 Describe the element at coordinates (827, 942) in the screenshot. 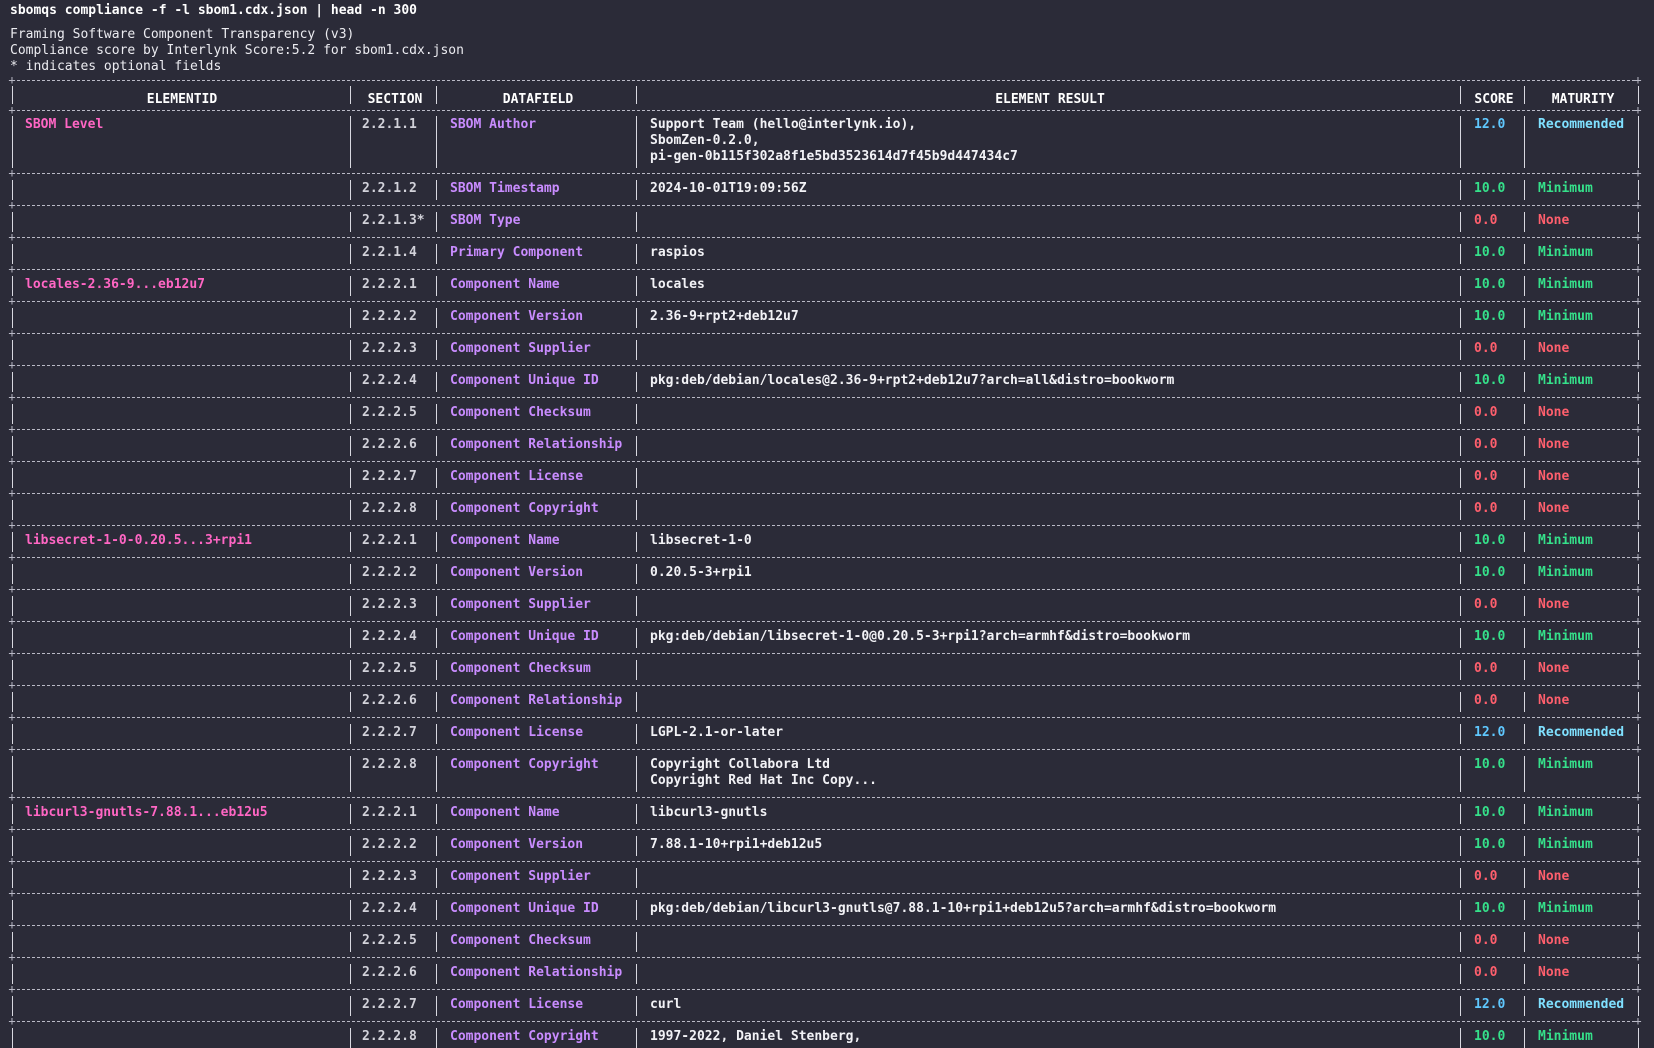

I see `table-row: 2.2.2.5 Component Checksum 0.0 None` at that location.